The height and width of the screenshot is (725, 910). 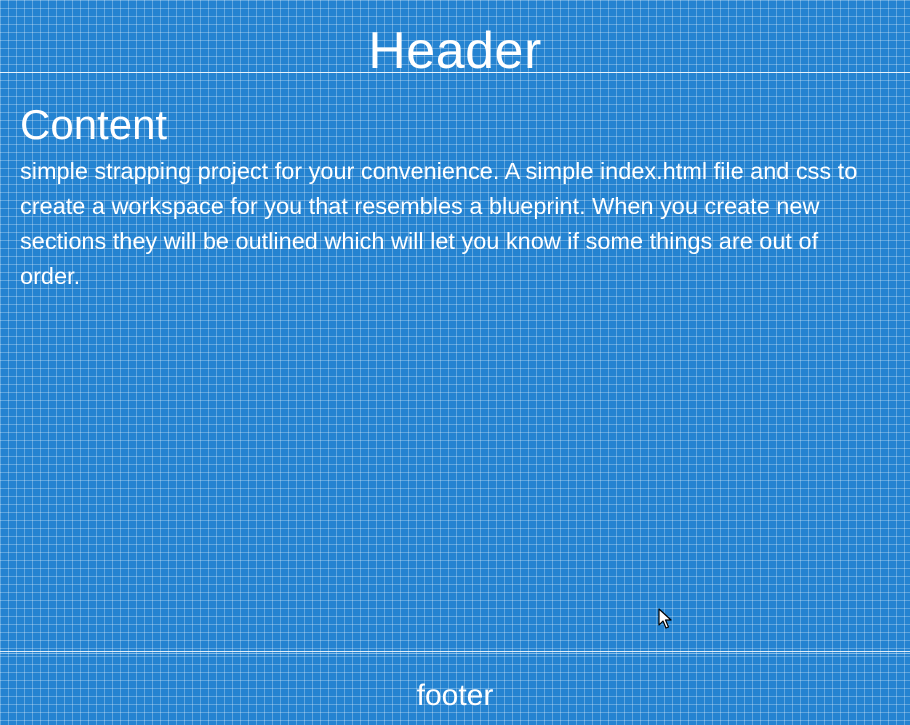 I want to click on page-footer: footer, so click(x=455, y=696).